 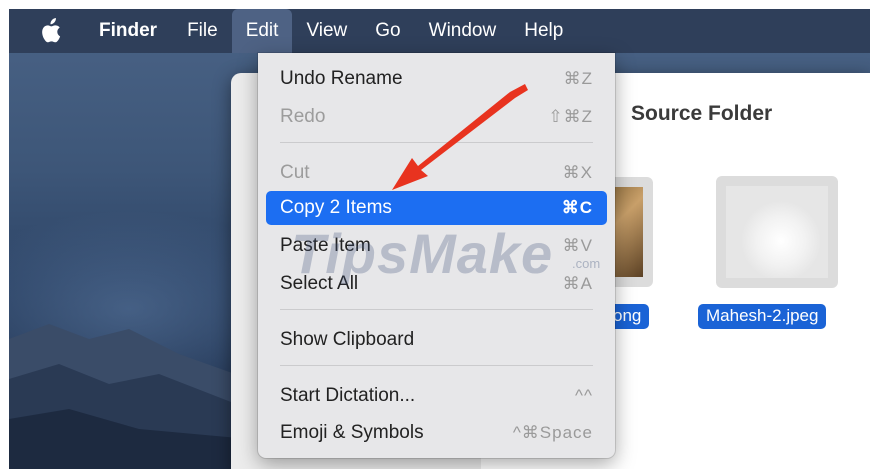 What do you see at coordinates (262, 31) in the screenshot?
I see `menu-edit: Edit` at bounding box center [262, 31].